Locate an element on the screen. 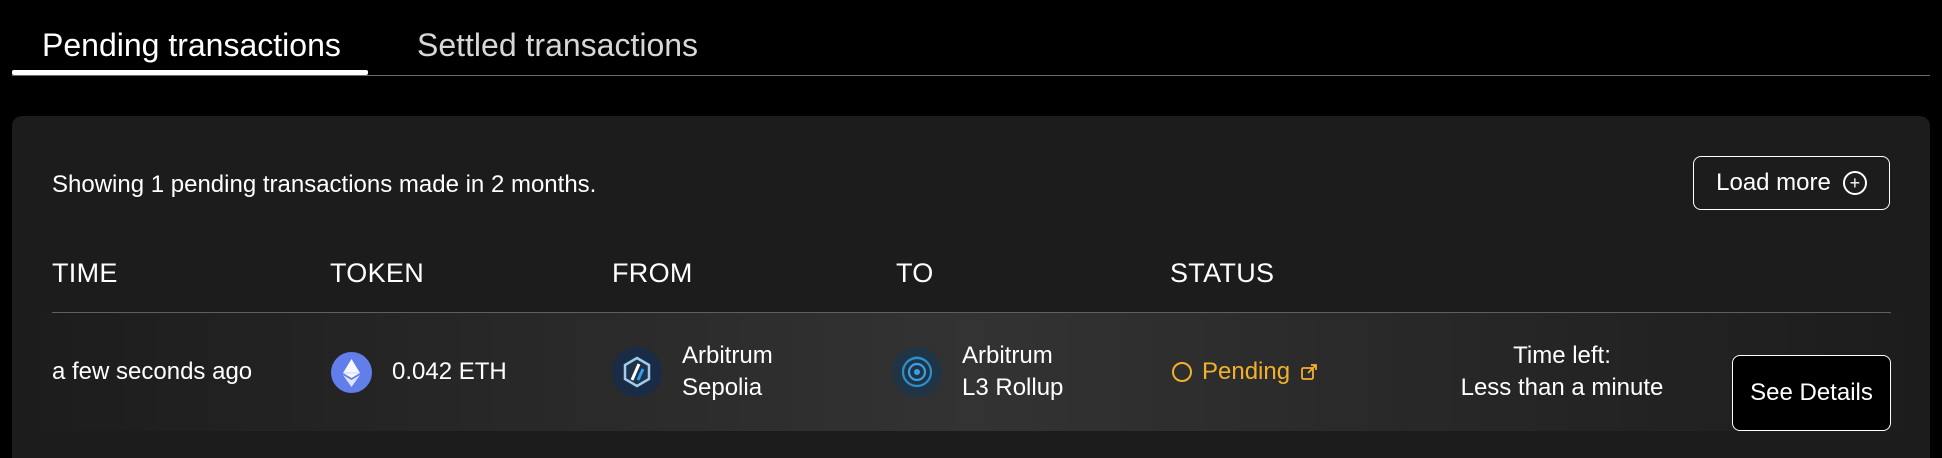  see-details-button: See Details is located at coordinates (1811, 393).